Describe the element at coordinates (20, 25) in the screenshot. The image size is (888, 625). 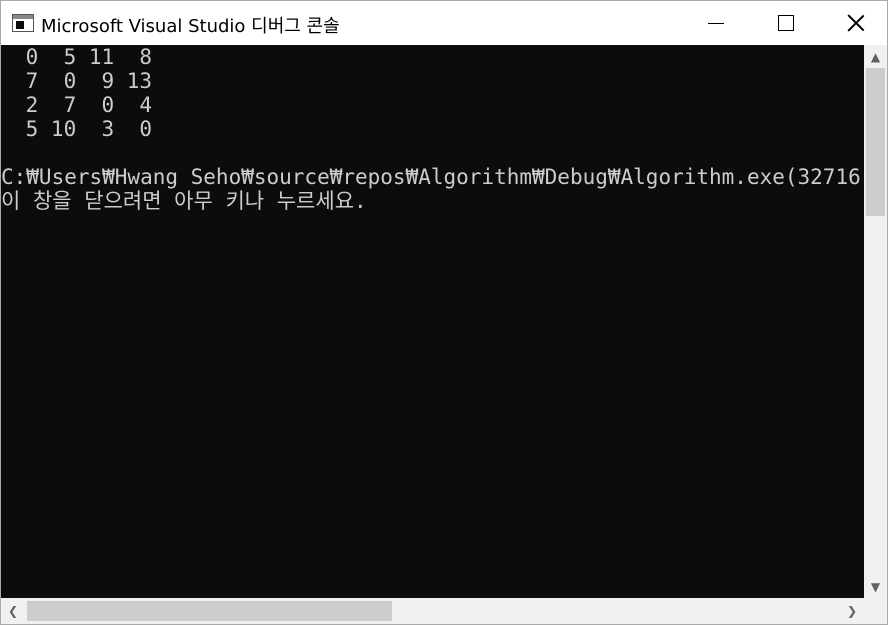
I see `app-icon-screen` at that location.